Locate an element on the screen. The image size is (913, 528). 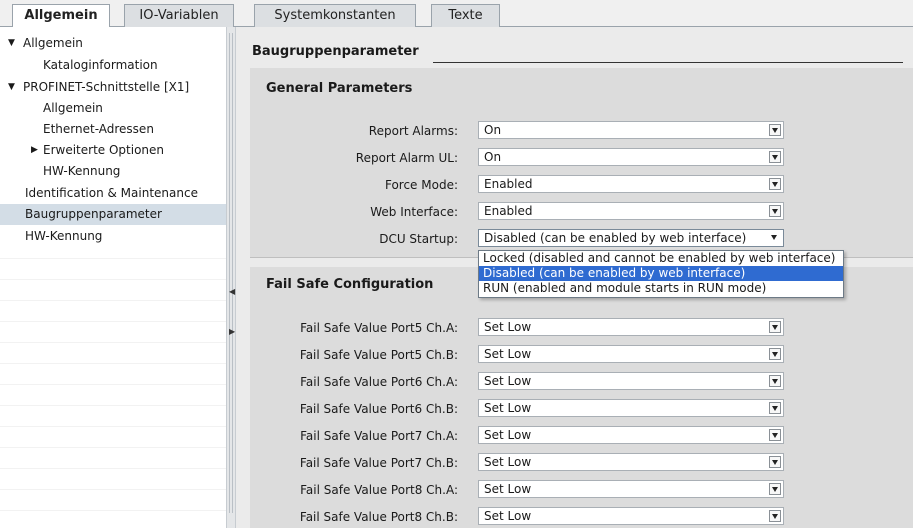
fail-safe-port6-cha-select: Set Low is located at coordinates (631, 381).